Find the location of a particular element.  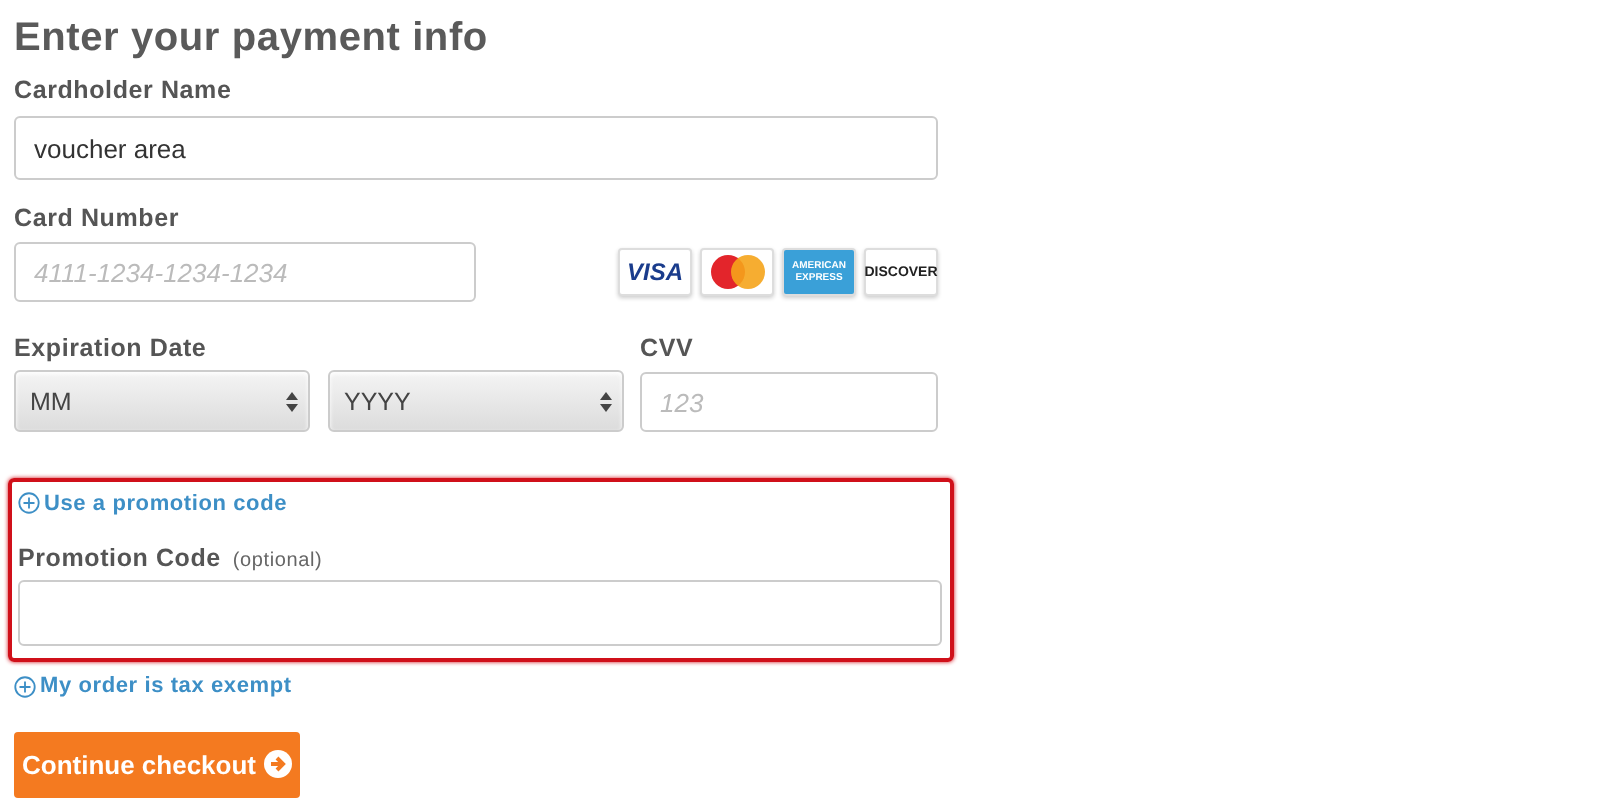

card-number-field: 4111-1234-1234-1234 is located at coordinates (245, 272).